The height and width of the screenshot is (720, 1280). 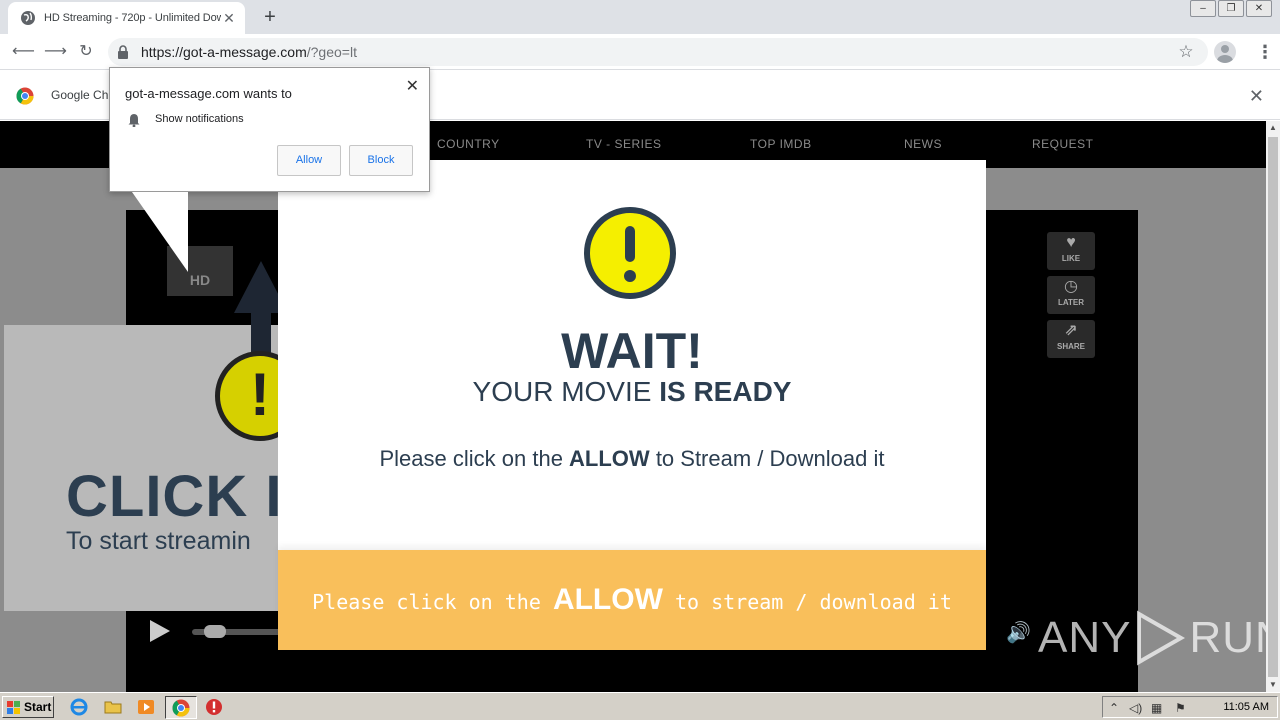 I want to click on stop-sign-icon, so click(x=214, y=707).